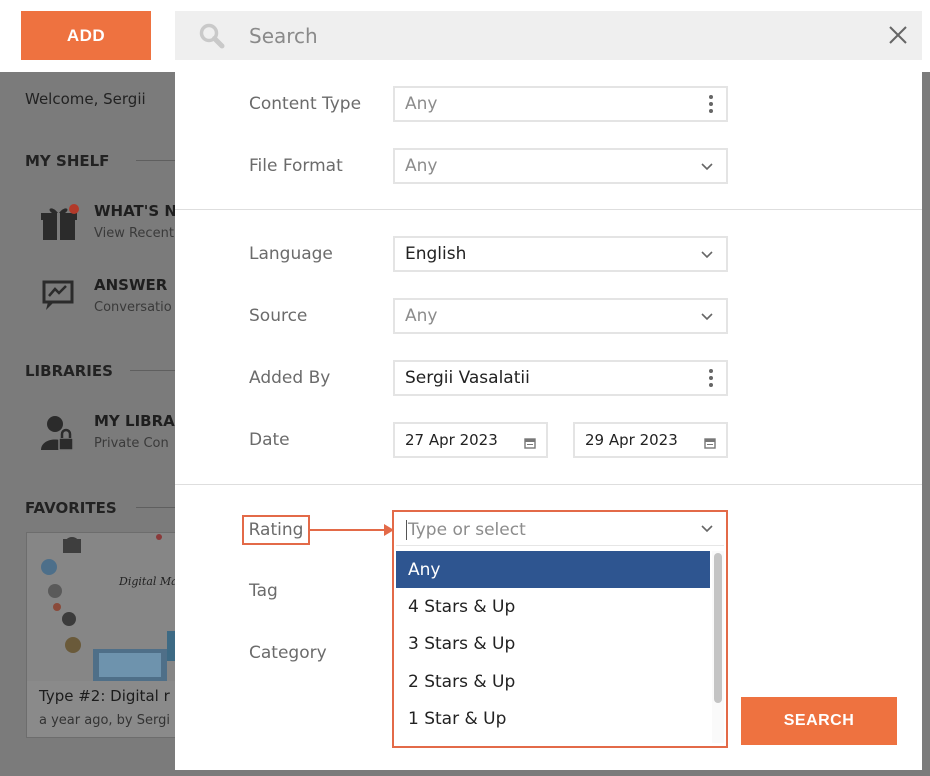 The image size is (930, 776). Describe the element at coordinates (421, 166) in the screenshot. I see `file-format-value: Any` at that location.